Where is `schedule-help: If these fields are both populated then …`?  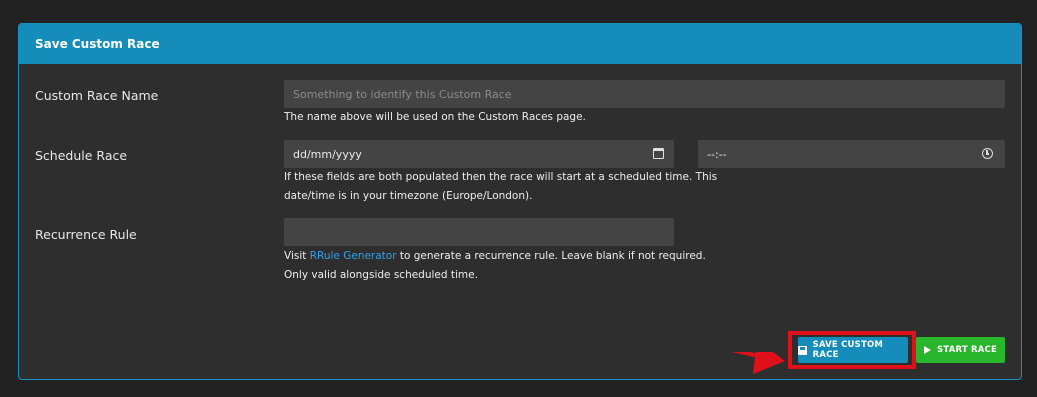
schedule-help: If these fields are both populated then … is located at coordinates (500, 187).